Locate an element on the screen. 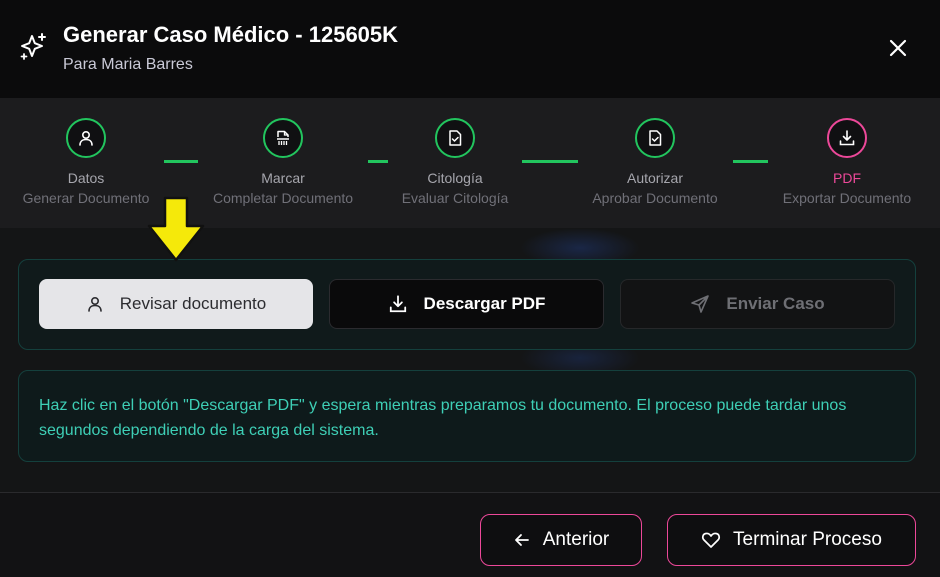  previous-label: Anterior is located at coordinates (576, 539).